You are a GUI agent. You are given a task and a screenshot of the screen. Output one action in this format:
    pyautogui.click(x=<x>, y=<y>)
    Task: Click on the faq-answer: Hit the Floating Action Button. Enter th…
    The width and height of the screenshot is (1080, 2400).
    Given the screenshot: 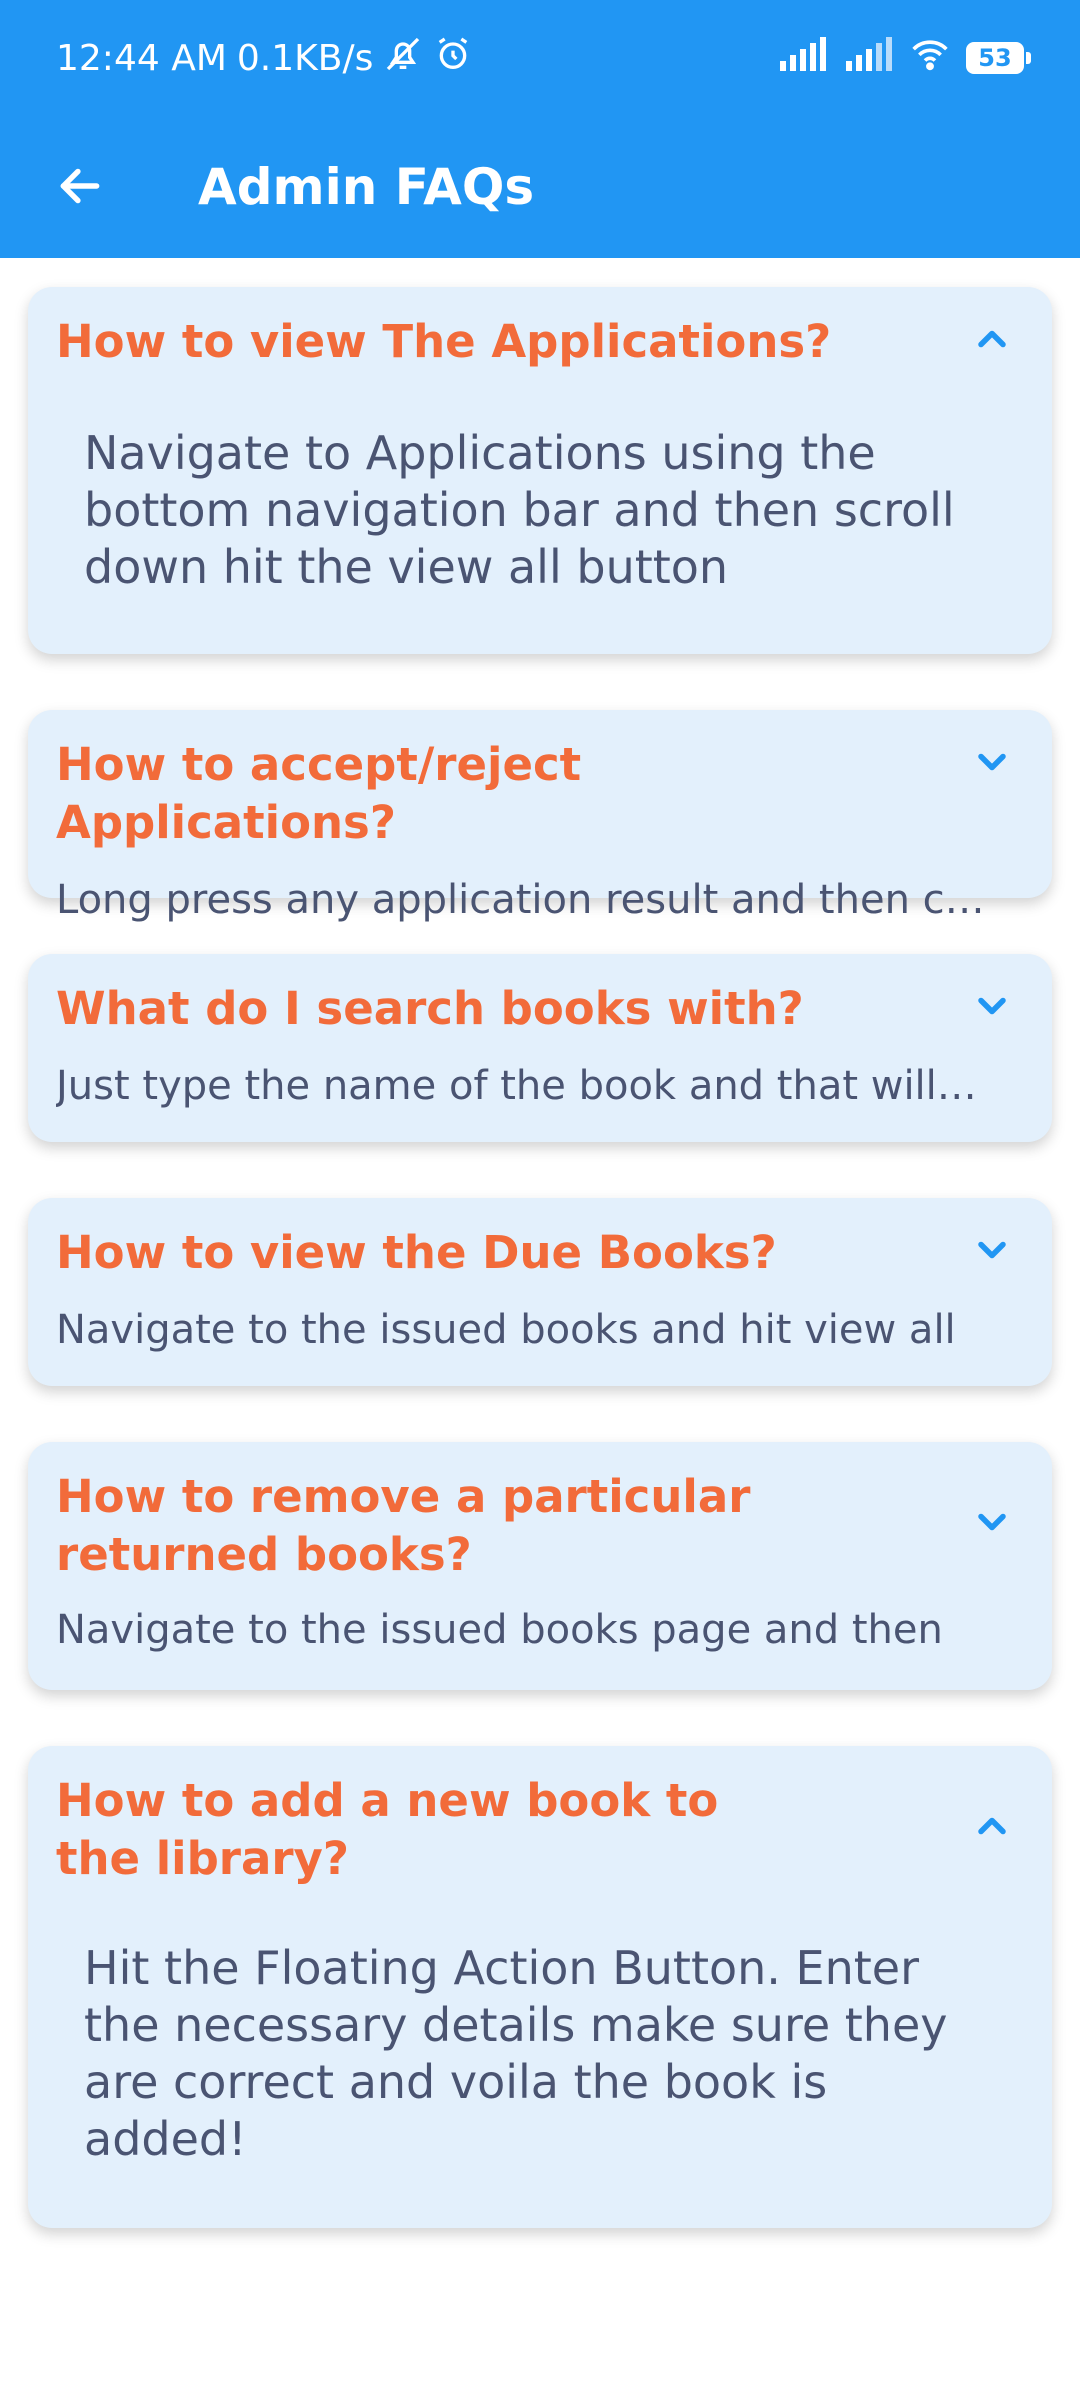 What is the action you would take?
    pyautogui.click(x=516, y=2053)
    